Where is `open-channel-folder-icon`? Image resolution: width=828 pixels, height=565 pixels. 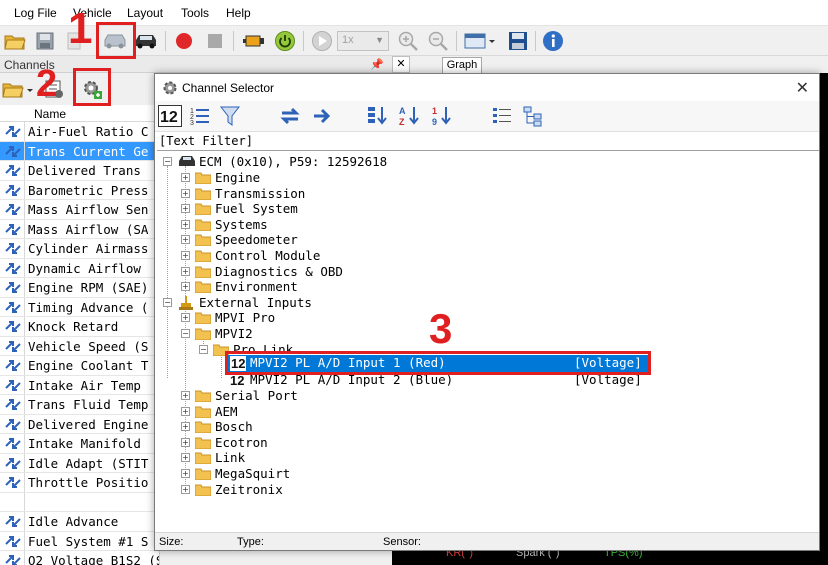 open-channel-folder-icon is located at coordinates (18, 89).